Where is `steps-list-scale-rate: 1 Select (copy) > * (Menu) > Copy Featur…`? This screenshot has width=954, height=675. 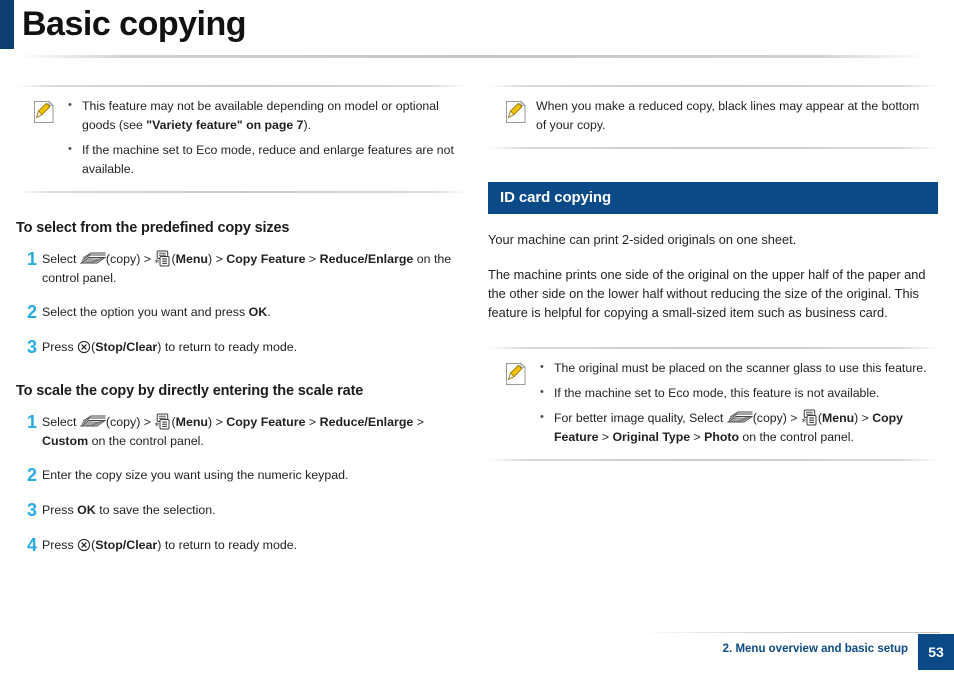
steps-list-scale-rate: 1 Select (copy) > * (Menu) > Copy Featur… is located at coordinates (241, 484).